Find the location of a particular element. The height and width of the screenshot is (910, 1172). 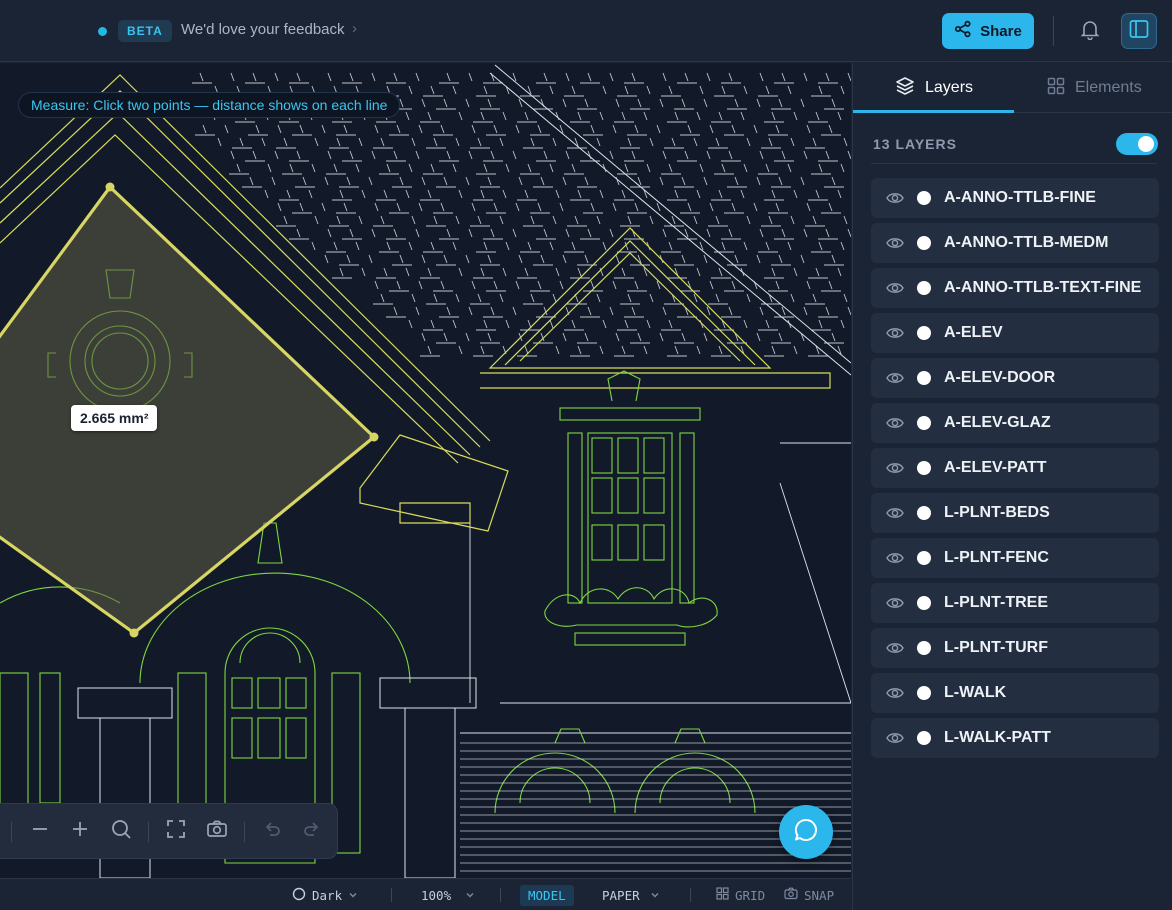

search-button is located at coordinates (121, 831).